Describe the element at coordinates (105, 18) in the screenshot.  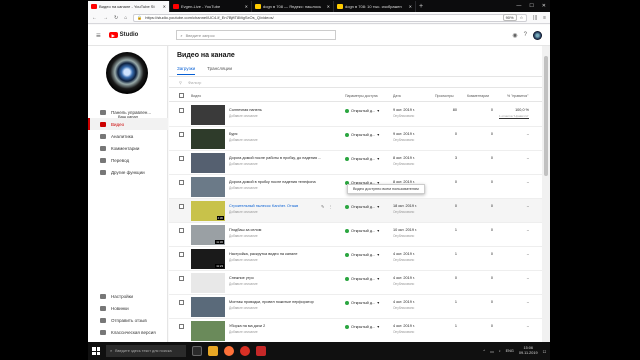
I see `forward-icon: →` at that location.